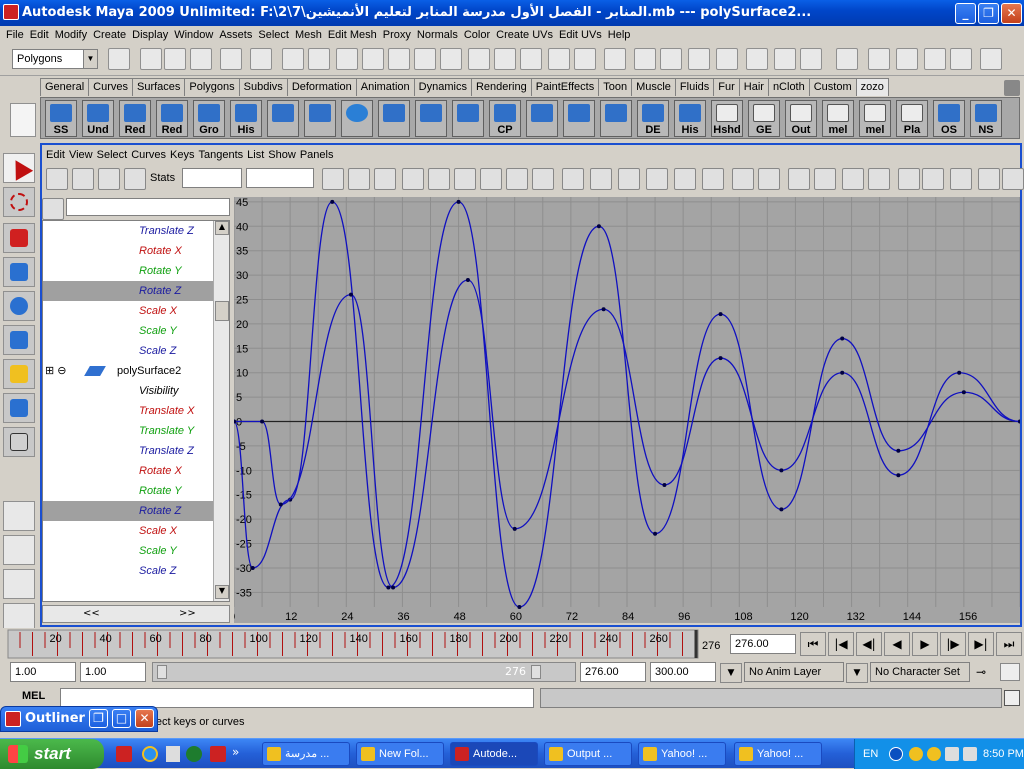 Image resolution: width=1024 pixels, height=769 pixels. I want to click on shelf-tab-ncloth: nCloth, so click(788, 87).